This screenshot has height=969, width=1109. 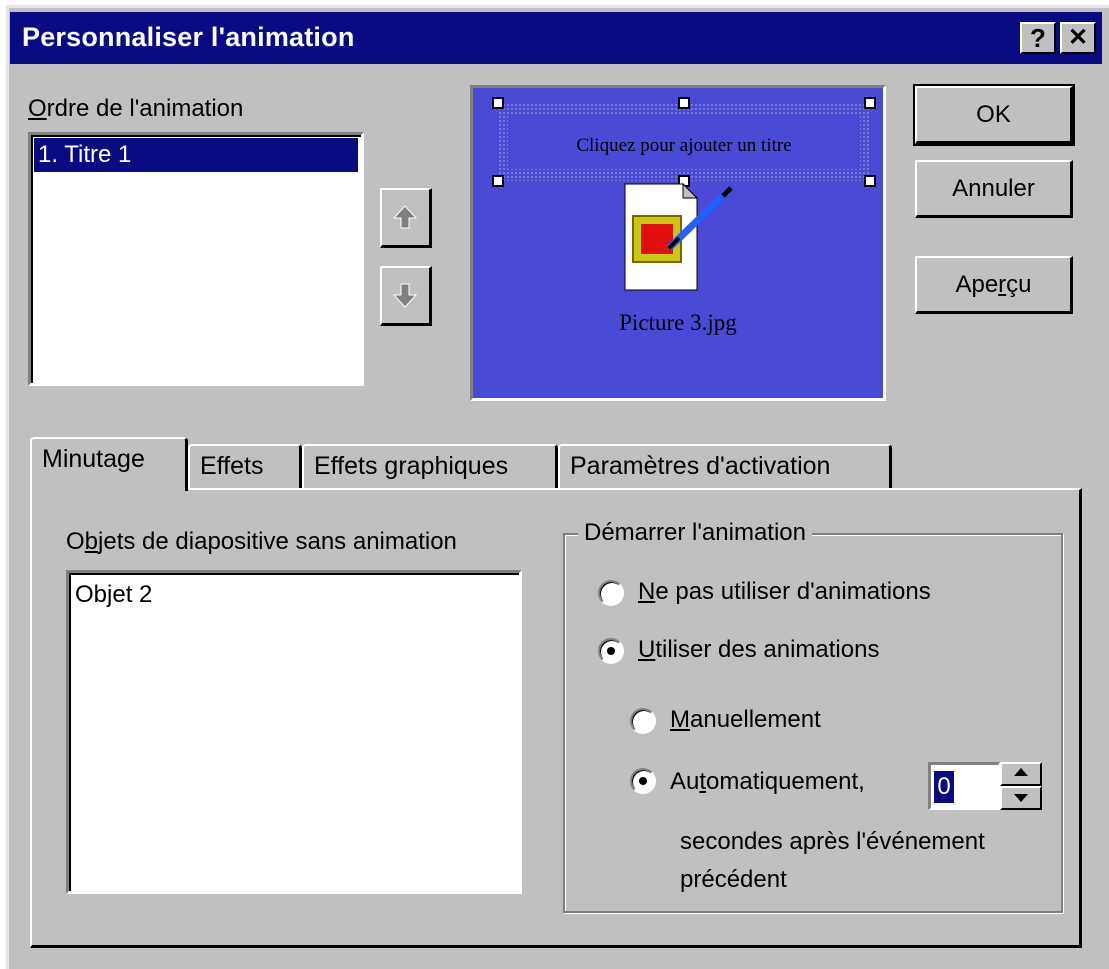 What do you see at coordinates (188, 37) in the screenshot?
I see `window-title: Personnaliser l'animation` at bounding box center [188, 37].